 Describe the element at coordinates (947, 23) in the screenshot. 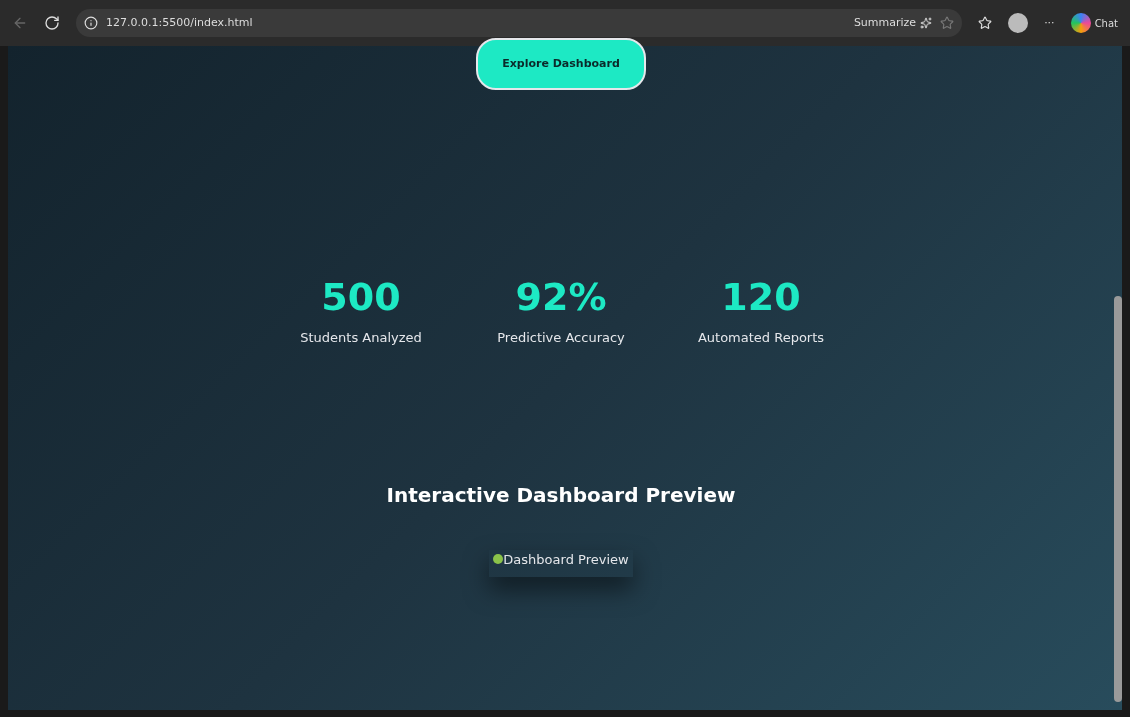

I see `favorite-icon` at that location.